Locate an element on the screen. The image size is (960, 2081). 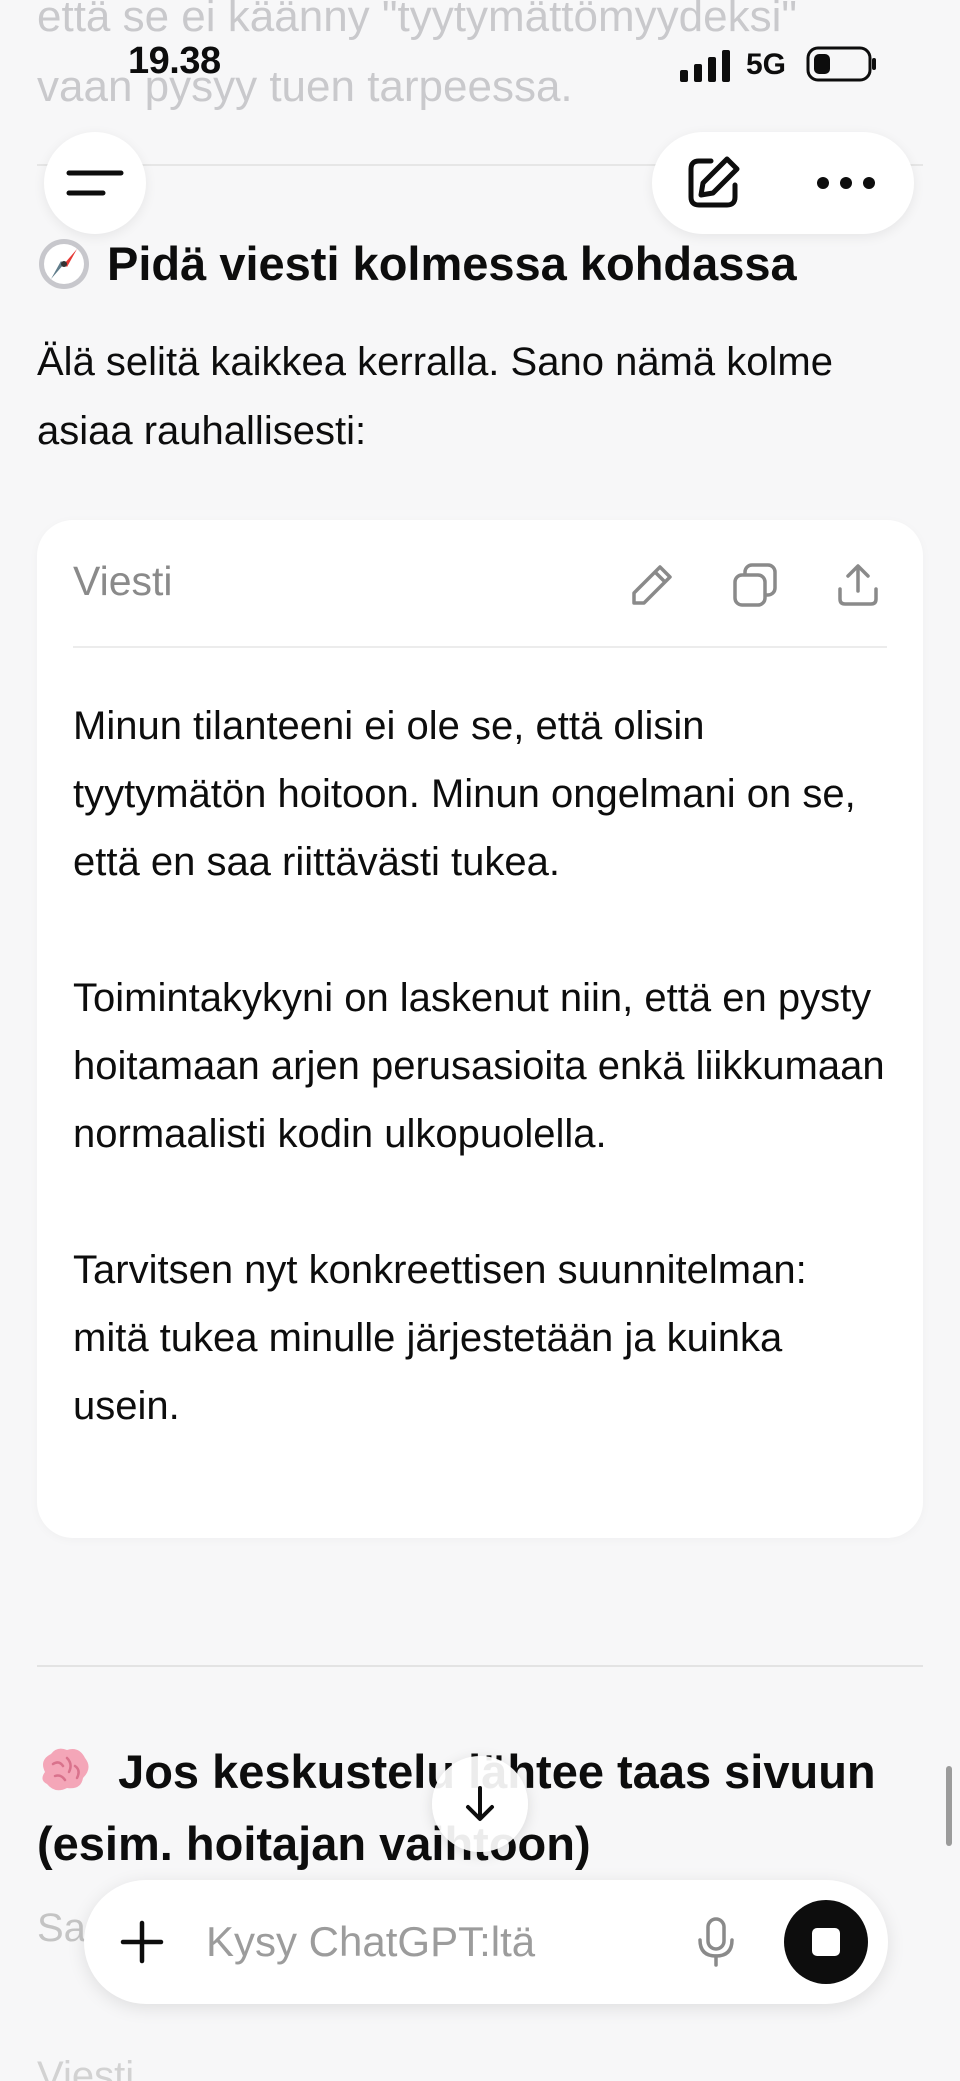
chat-input is located at coordinates (426, 1942).